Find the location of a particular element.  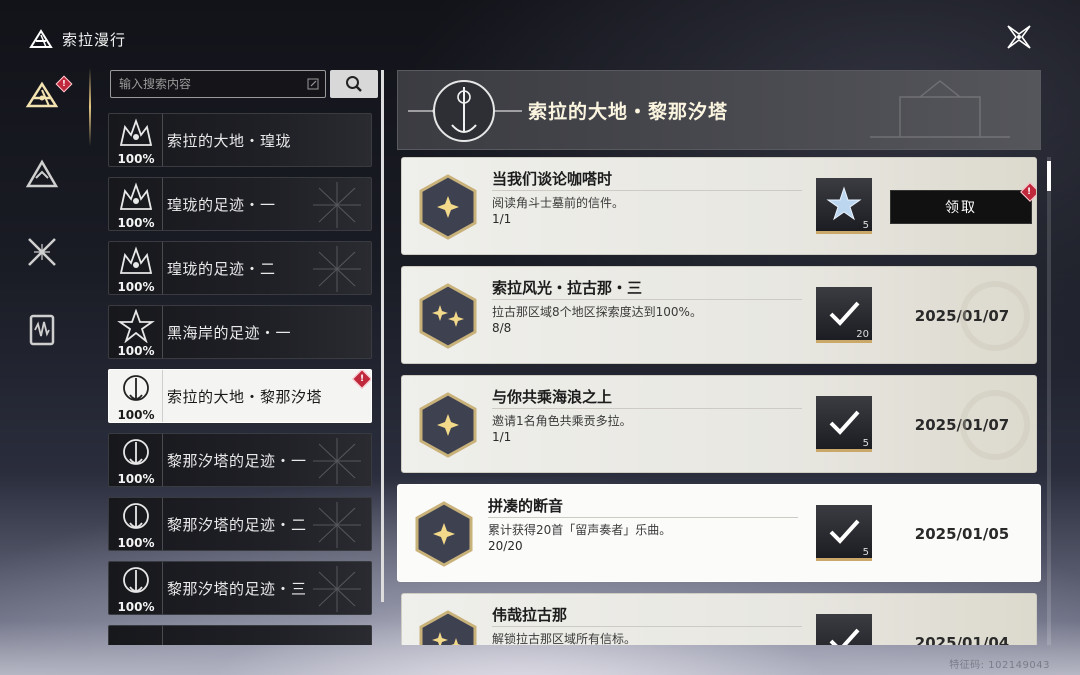

category-label: 黑海岸的足迹・一 is located at coordinates (229, 332).